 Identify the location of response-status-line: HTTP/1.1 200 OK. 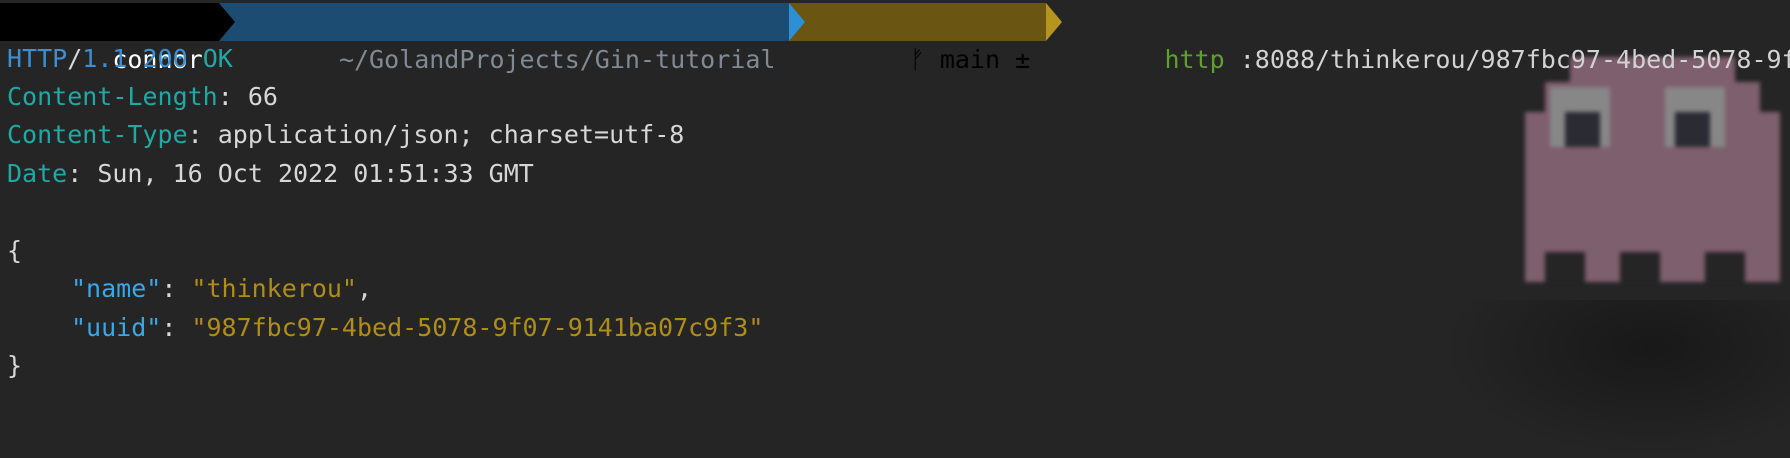
(120, 59).